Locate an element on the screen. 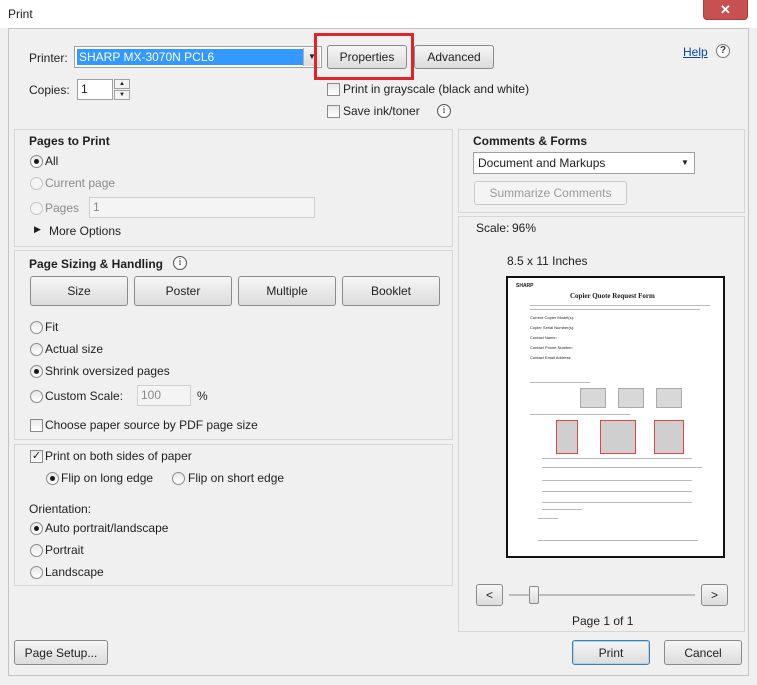 The width and height of the screenshot is (757, 685). long-edge-radio is located at coordinates (52, 478).